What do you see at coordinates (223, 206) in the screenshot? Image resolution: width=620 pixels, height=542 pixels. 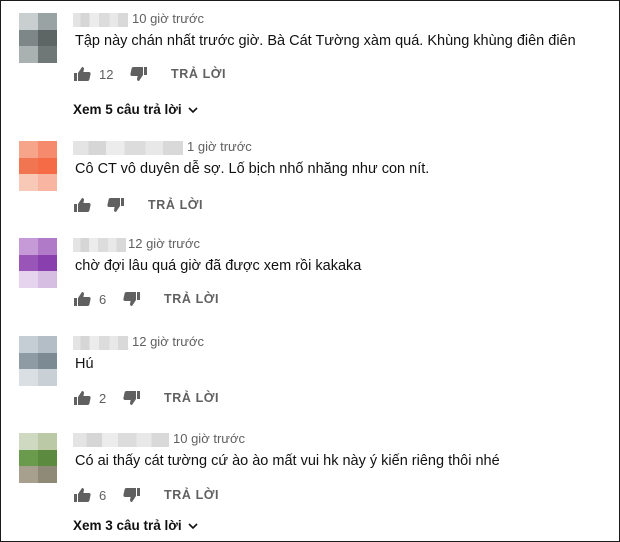 I see `comment-actions: TRẢ LỜI` at bounding box center [223, 206].